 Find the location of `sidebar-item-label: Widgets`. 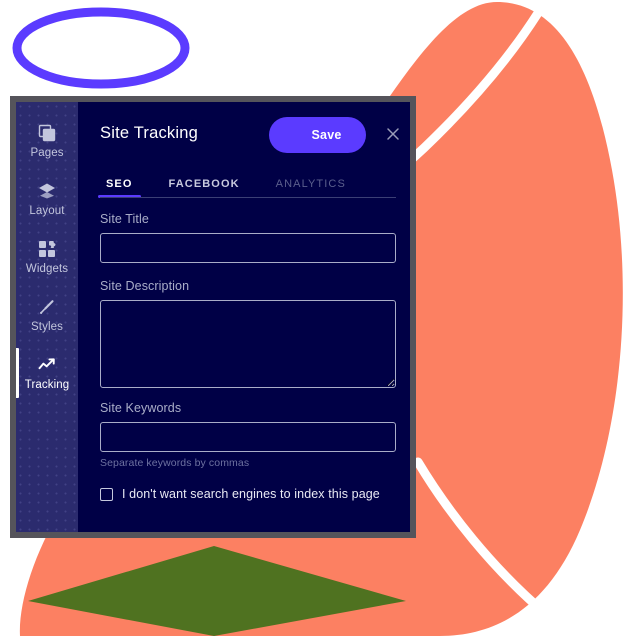

sidebar-item-label: Widgets is located at coordinates (47, 268).